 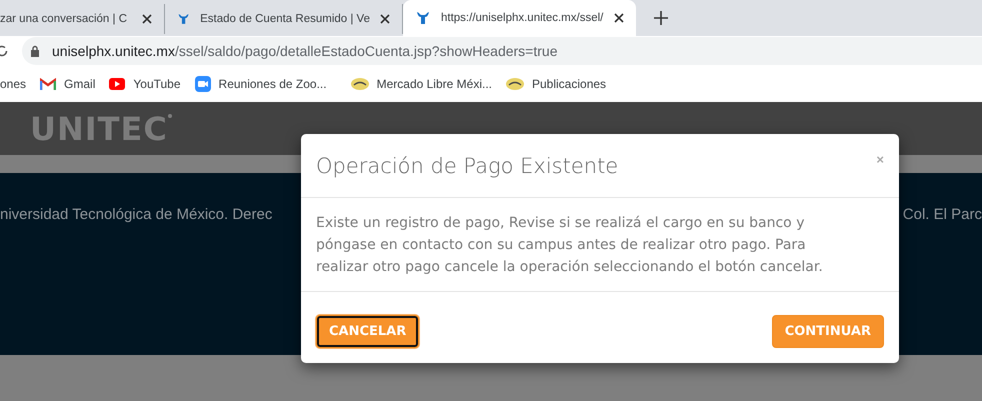 What do you see at coordinates (502, 51) in the screenshot?
I see `address-field: uniselphx.unitec.mx/ssel/saldo/pago/detalleEstadoCuenta.jsp?showHeaders=true` at bounding box center [502, 51].